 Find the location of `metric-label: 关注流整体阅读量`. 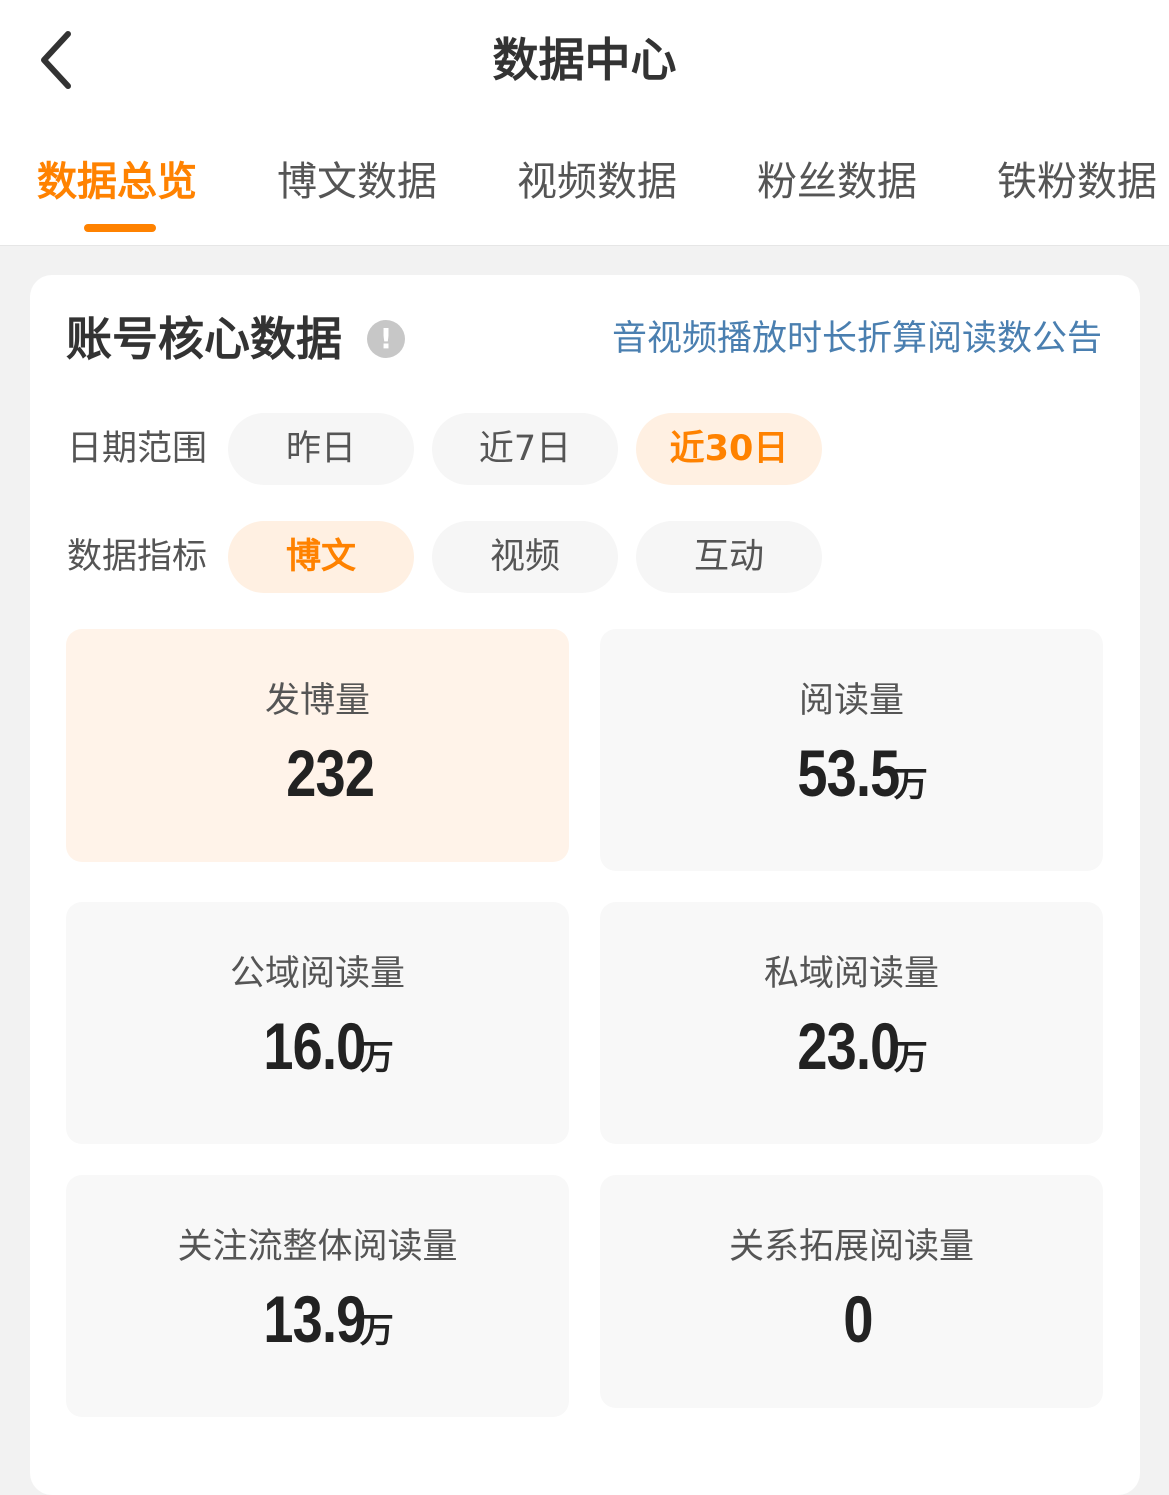

metric-label: 关注流整体阅读量 is located at coordinates (317, 1247).